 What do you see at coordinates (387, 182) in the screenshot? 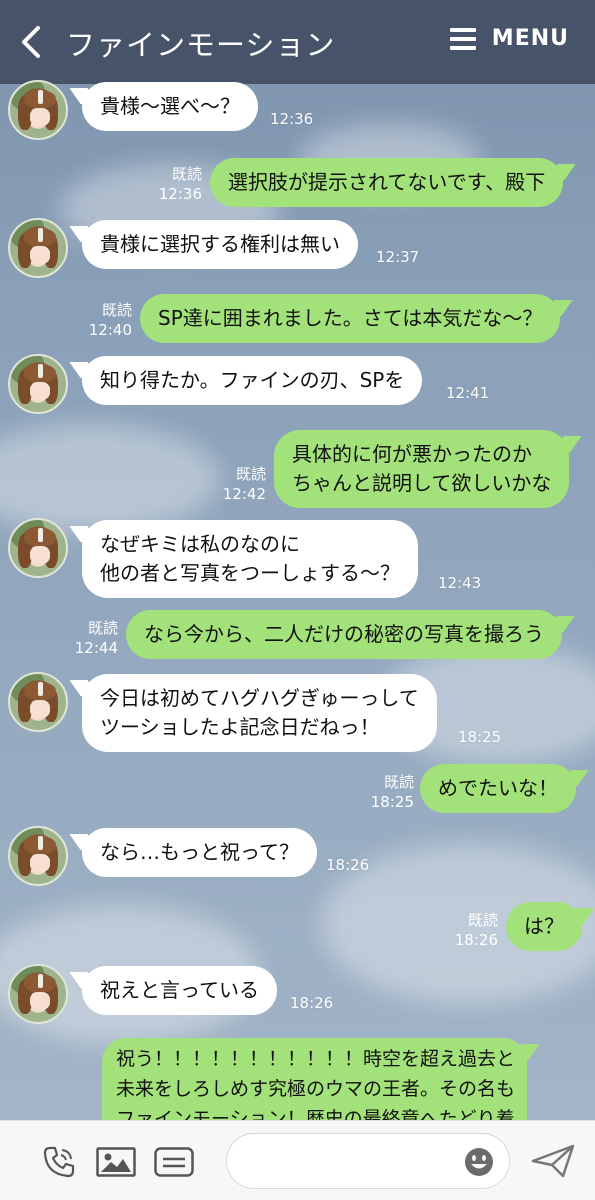
I see `message-bubble-outgoing: 選択肢が提示されてないです、殿下` at bounding box center [387, 182].